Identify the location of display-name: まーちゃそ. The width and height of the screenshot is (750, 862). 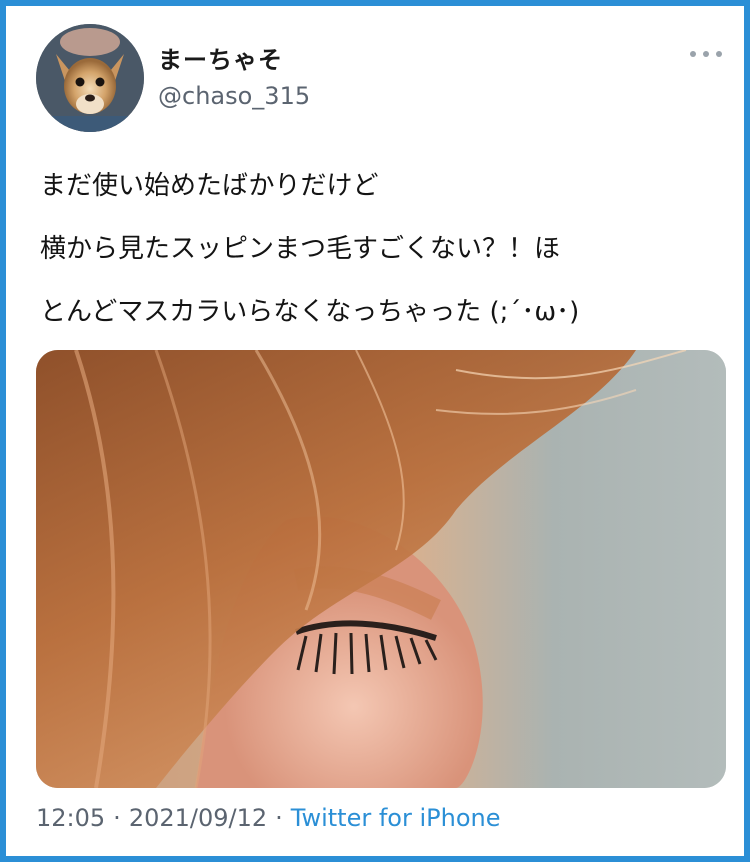
(220, 57).